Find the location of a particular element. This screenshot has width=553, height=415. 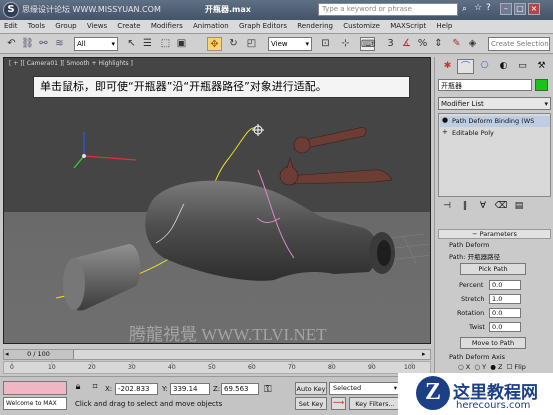

modifier-stack: ● Path Deform Binding (WS + Editable Poly is located at coordinates (494, 155).